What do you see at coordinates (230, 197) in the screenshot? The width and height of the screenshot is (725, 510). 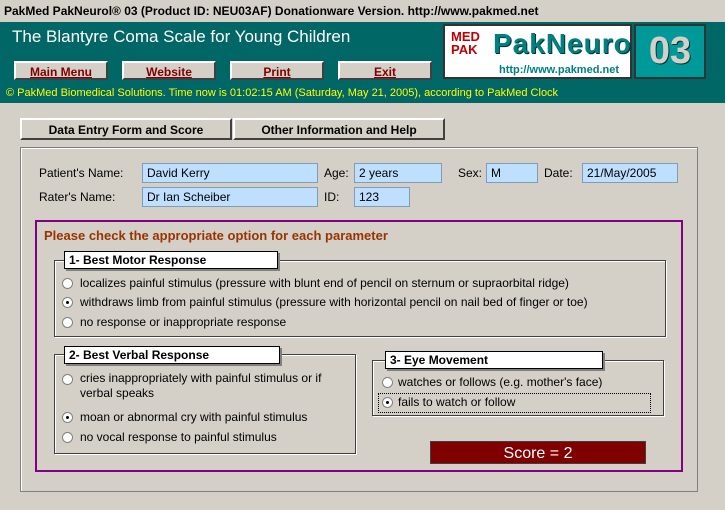 I see `rater-name-field: Dr Ian Scheiber` at bounding box center [230, 197].